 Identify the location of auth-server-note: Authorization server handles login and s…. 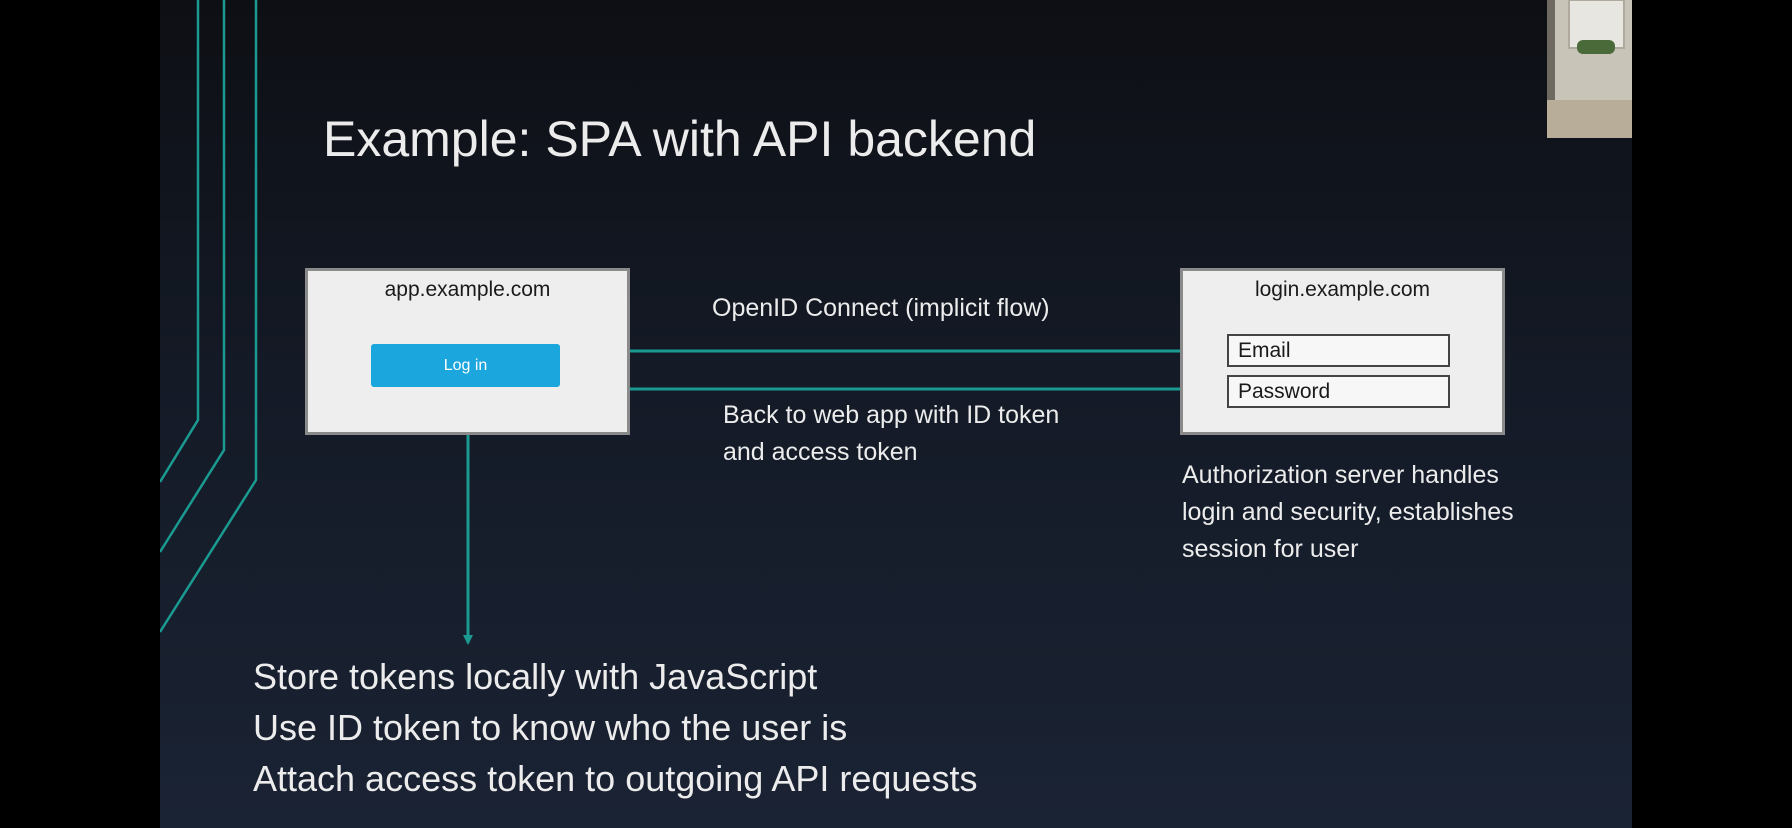
(1348, 512).